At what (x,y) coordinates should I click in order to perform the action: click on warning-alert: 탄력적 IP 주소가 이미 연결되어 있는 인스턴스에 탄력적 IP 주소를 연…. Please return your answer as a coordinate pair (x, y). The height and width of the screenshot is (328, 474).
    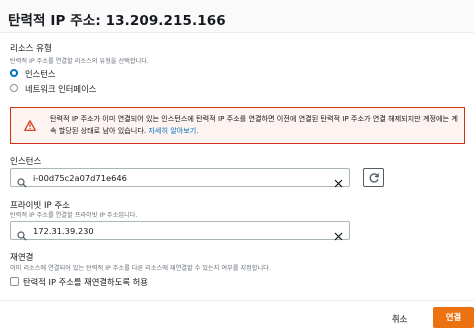
    Looking at the image, I should click on (237, 125).